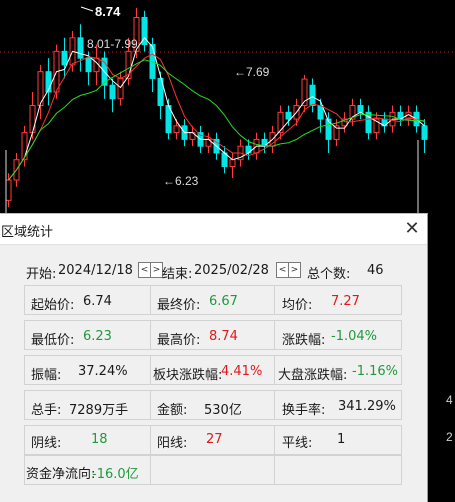  What do you see at coordinates (375, 371) in the screenshot?
I see `market-change-value: -1.16%` at bounding box center [375, 371].